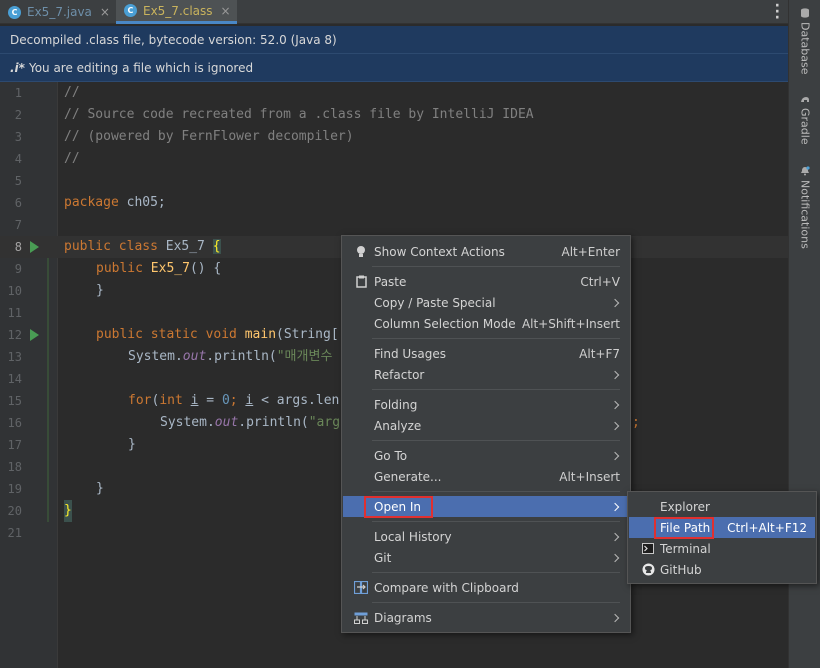  What do you see at coordinates (439, 251) in the screenshot?
I see `menu-item-label: Show Context Actions` at bounding box center [439, 251].